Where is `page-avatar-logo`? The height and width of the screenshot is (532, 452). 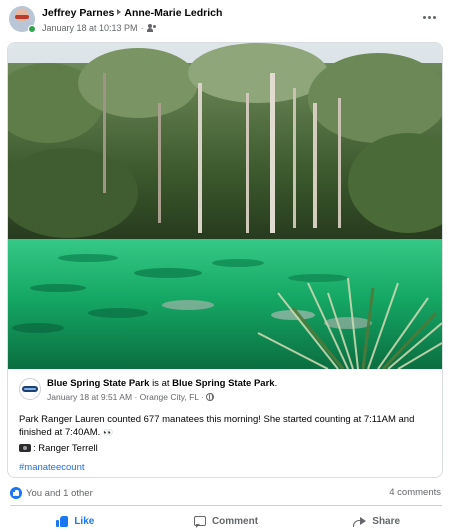
page-avatar-logo is located at coordinates (30, 389).